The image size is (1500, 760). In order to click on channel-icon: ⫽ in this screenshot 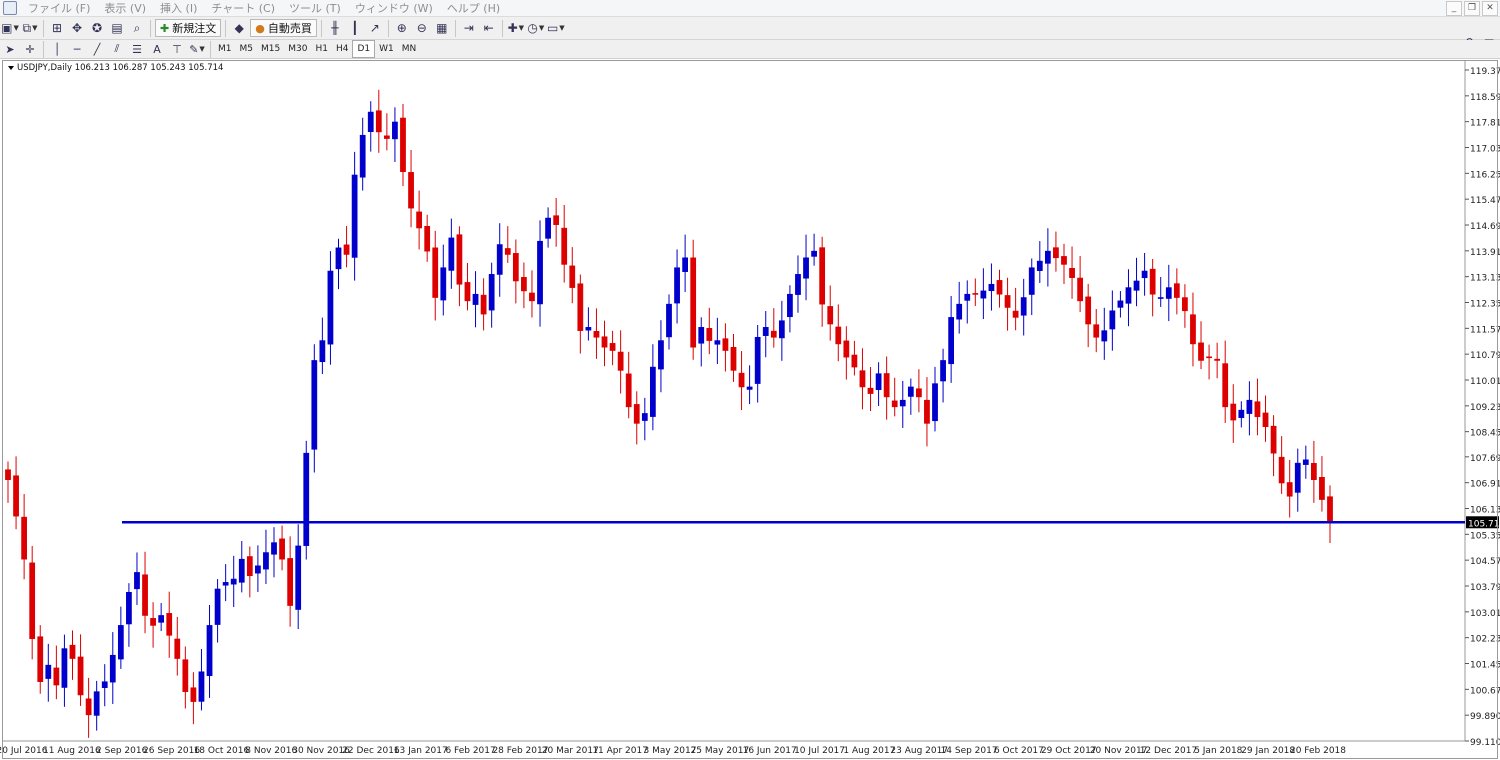, I will do `click(117, 49)`.